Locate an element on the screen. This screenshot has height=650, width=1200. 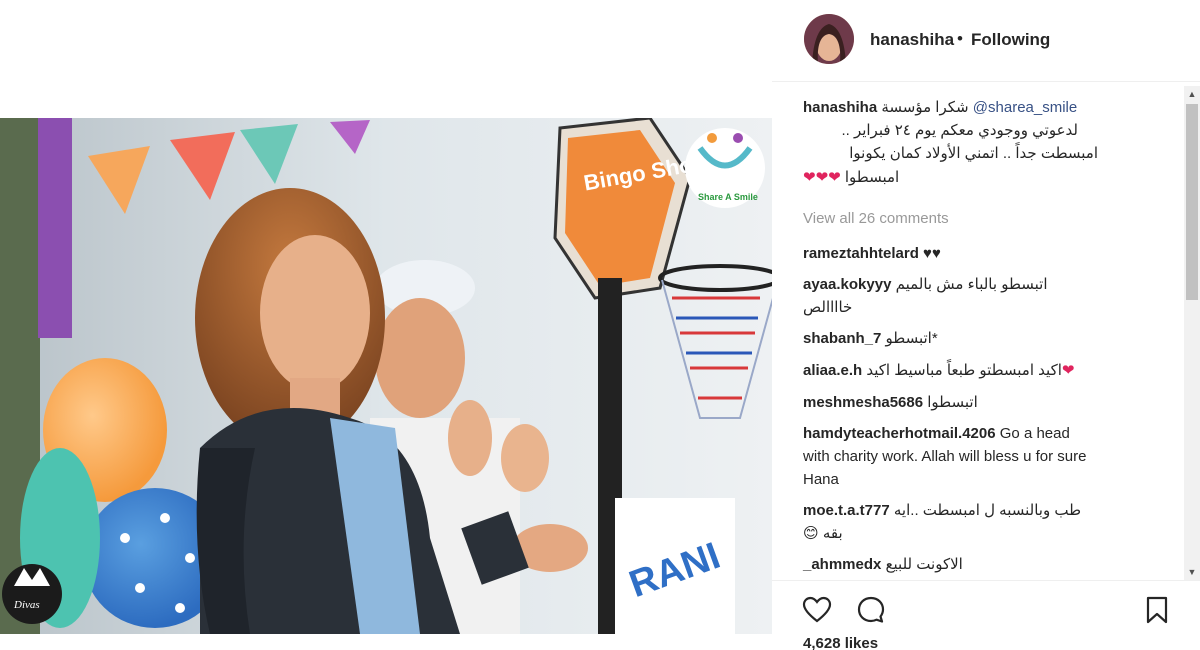
caption-username: hanashiha is located at coordinates (840, 107).